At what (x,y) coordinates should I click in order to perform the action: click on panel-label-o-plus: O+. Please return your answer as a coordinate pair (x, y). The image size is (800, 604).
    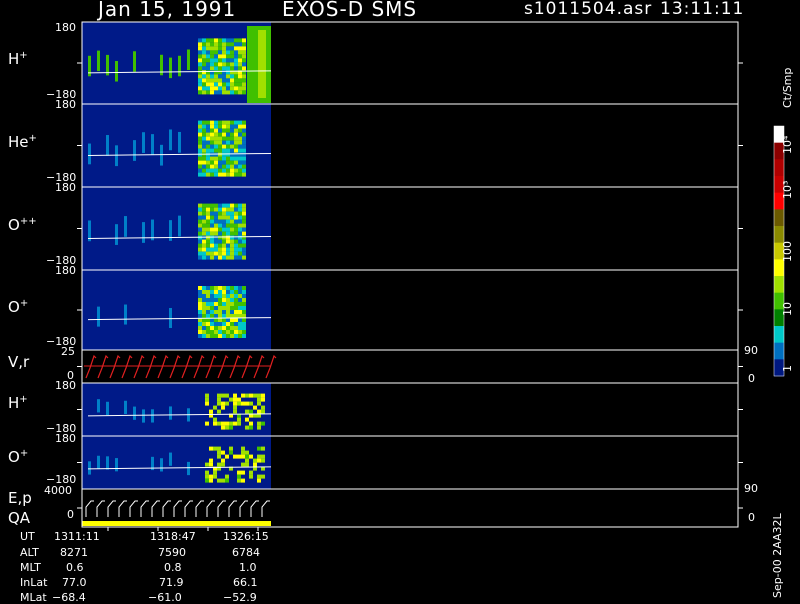
    Looking at the image, I should click on (18, 307).